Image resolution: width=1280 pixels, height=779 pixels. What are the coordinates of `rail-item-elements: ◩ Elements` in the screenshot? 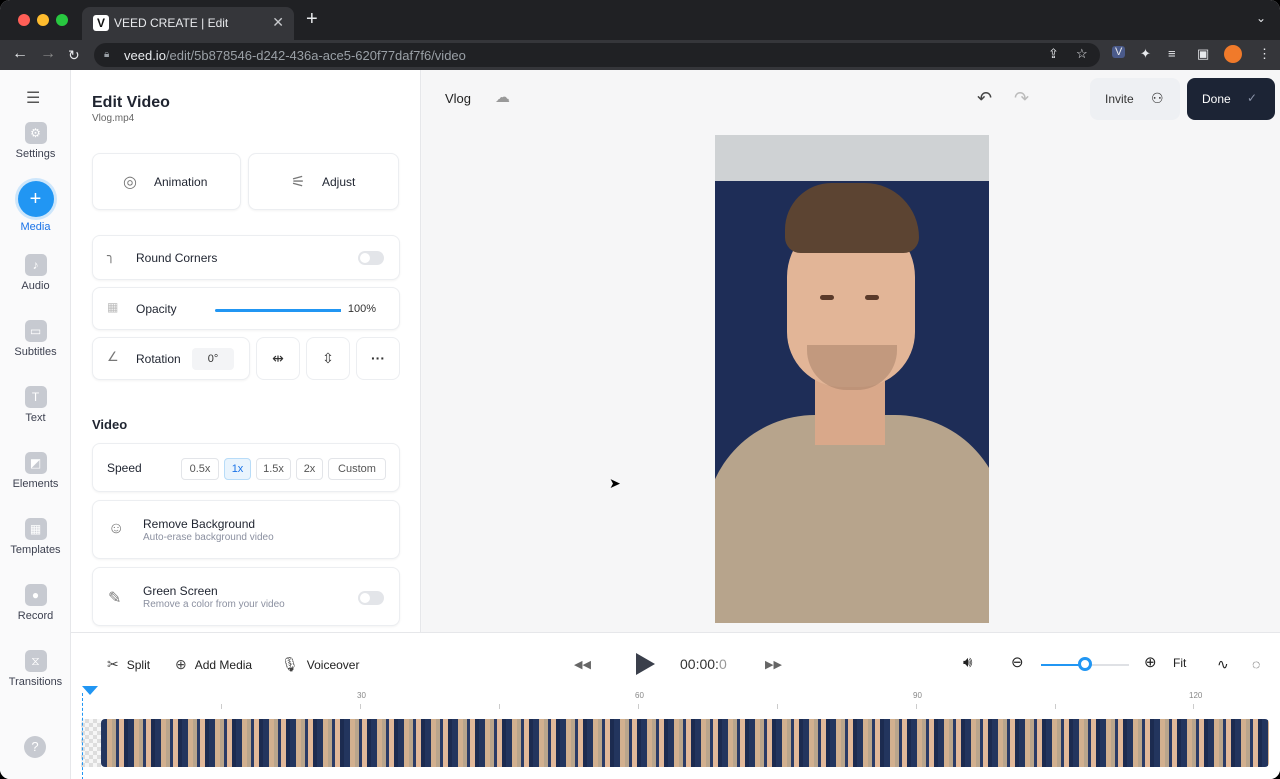 It's located at (35, 471).